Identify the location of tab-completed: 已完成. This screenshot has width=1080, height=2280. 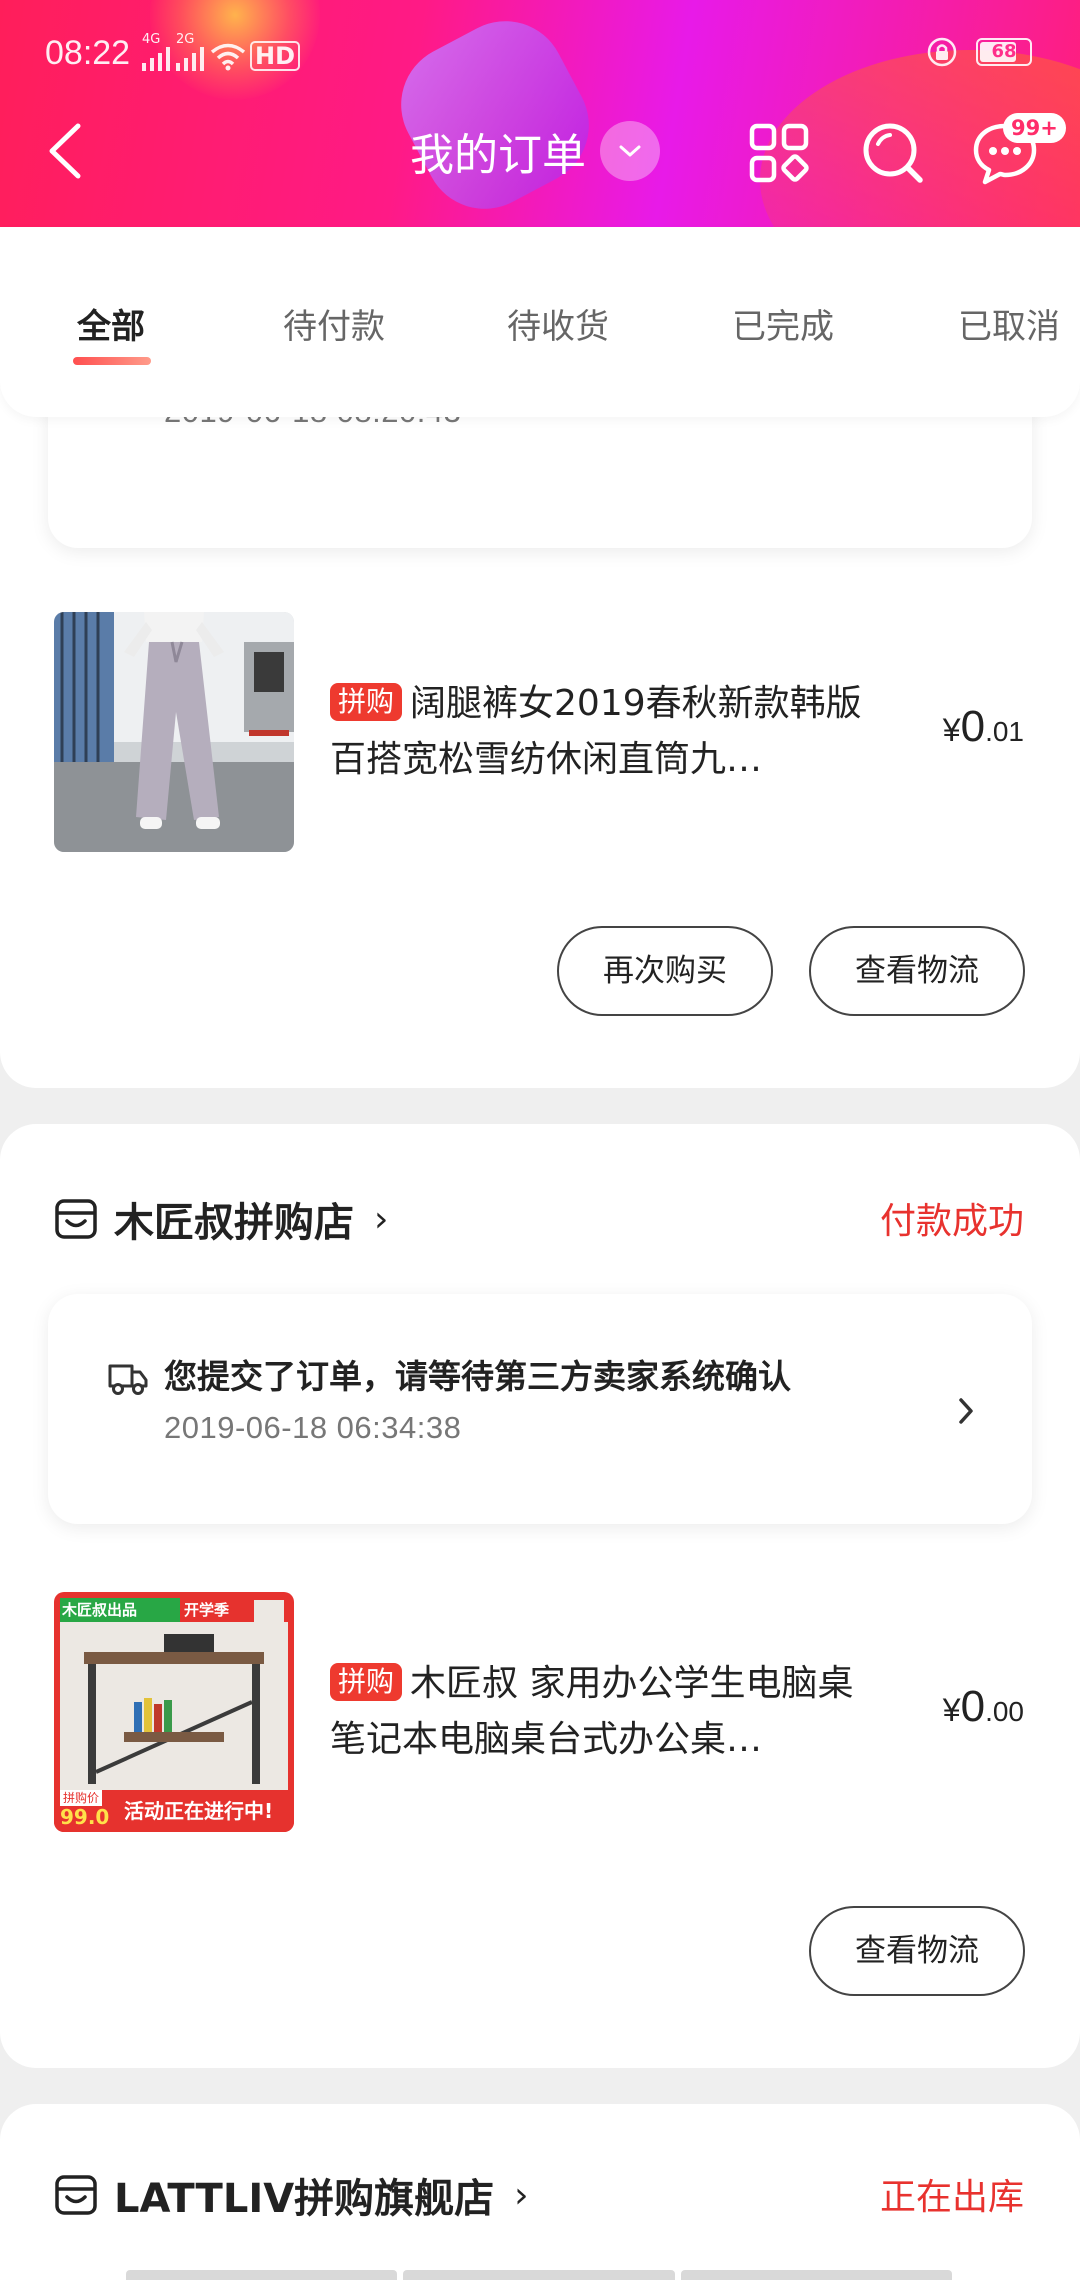
(783, 323).